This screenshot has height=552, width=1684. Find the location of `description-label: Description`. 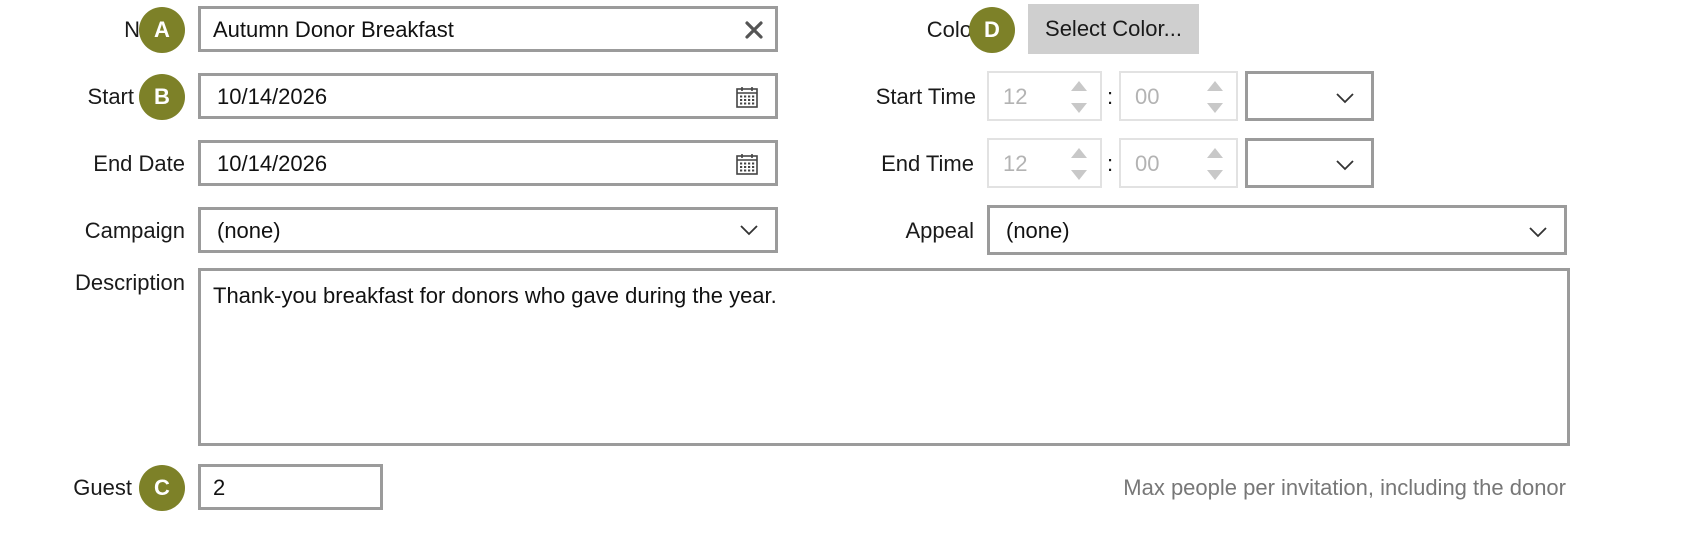

description-label: Description is located at coordinates (129, 282).